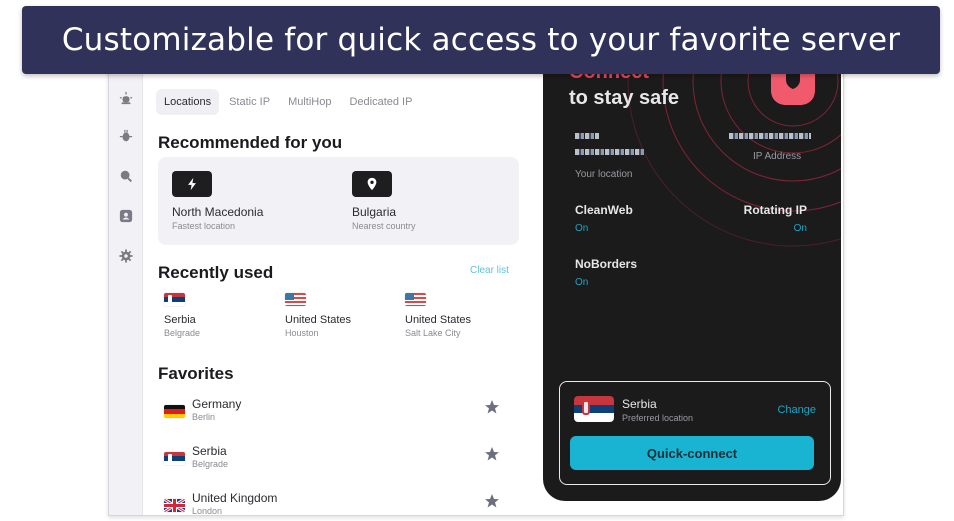 Image resolution: width=954 pixels, height=521 pixels. I want to click on bug-icon, so click(126, 136).